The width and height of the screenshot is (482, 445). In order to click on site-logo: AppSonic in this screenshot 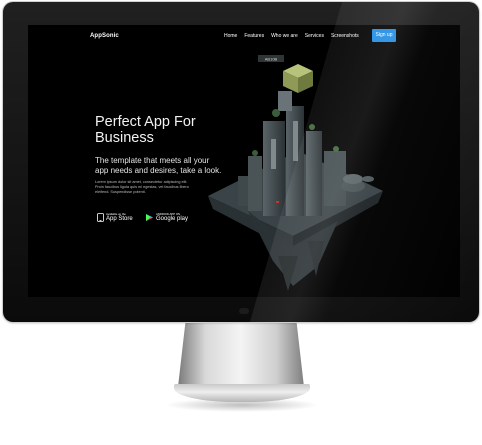, I will do `click(104, 36)`.